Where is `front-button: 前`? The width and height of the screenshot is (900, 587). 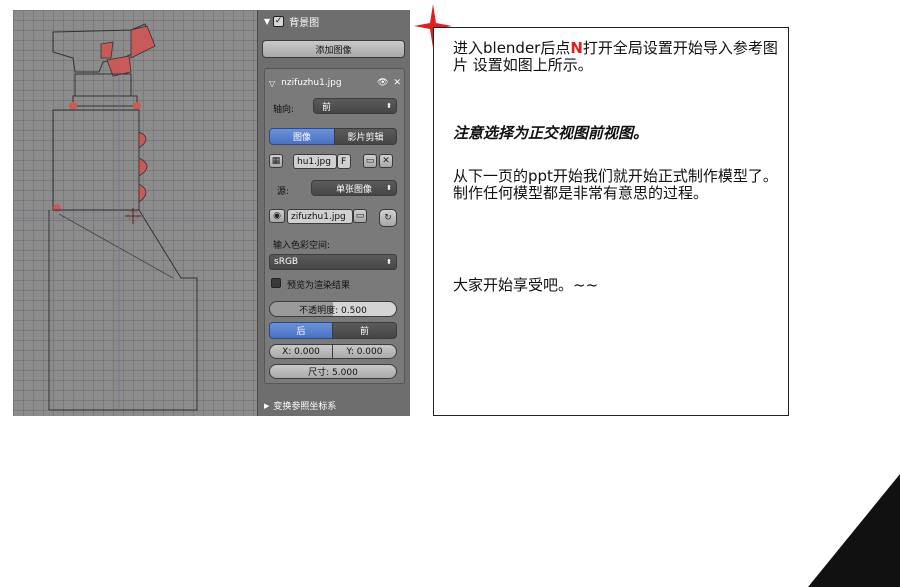
front-button: 前 is located at coordinates (364, 330).